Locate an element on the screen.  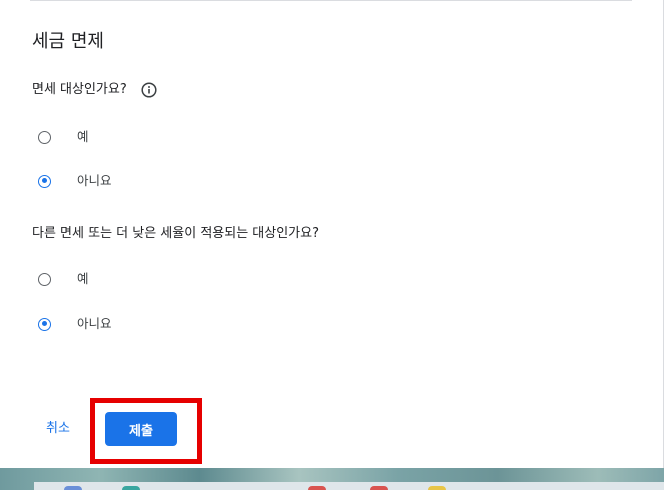
question-tax-exempt: 면세 대상인가요? is located at coordinates (94, 90).